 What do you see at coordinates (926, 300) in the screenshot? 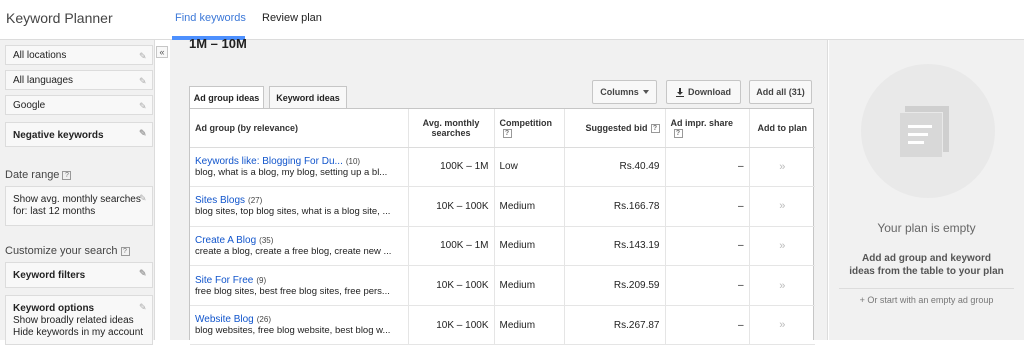
I see `start-empty-ad-group-link: + Or start with an empty ad group` at bounding box center [926, 300].